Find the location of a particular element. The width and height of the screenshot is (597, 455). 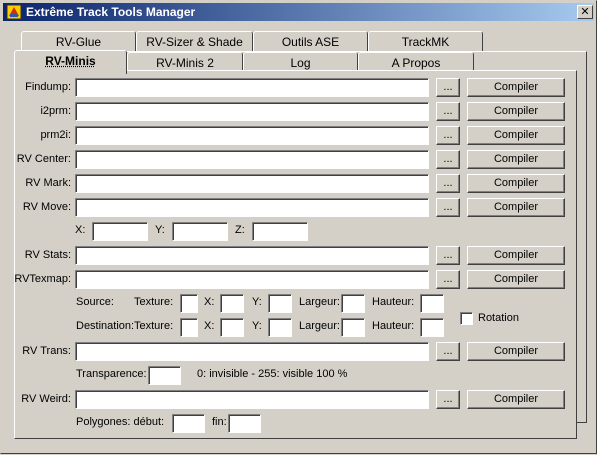

source-texture-input is located at coordinates (189, 303).